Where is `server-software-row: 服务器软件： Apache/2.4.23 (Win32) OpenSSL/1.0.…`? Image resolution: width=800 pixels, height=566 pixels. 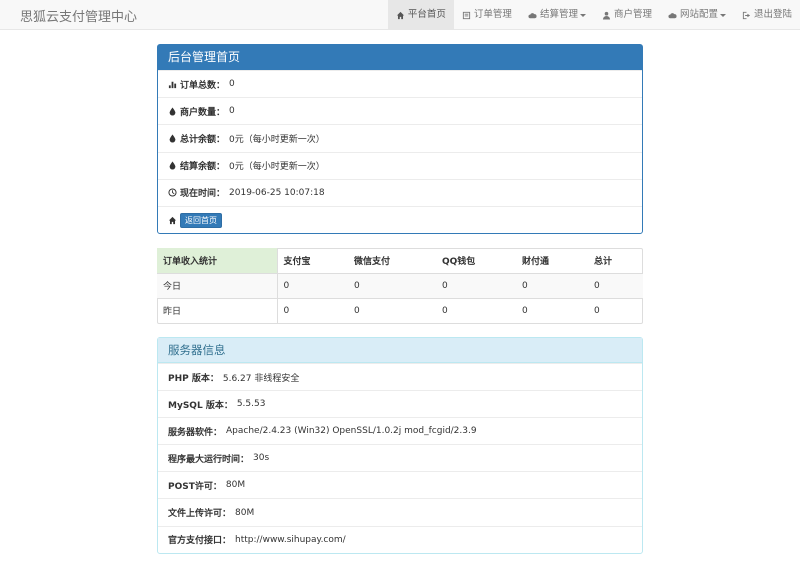 server-software-row: 服务器软件： Apache/2.4.23 (Win32) OpenSSL/1.0.… is located at coordinates (400, 430).